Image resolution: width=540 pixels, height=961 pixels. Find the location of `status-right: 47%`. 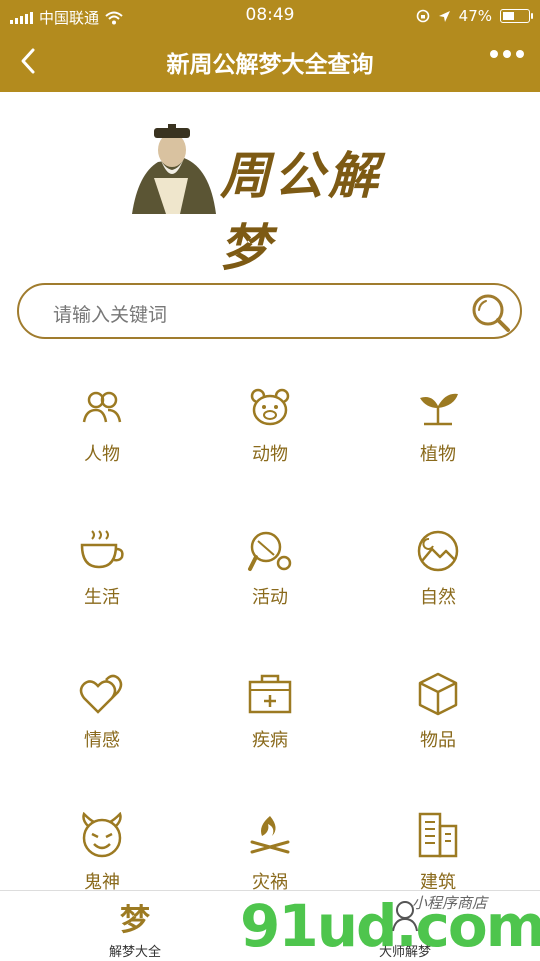

status-right: 47% is located at coordinates (474, 16).